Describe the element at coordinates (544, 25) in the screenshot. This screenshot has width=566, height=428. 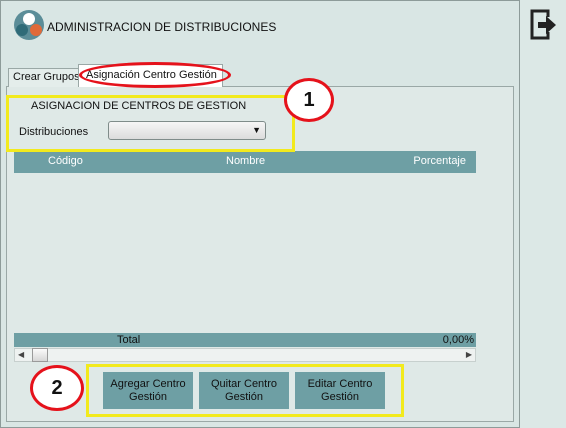
I see `exit-icon` at that location.